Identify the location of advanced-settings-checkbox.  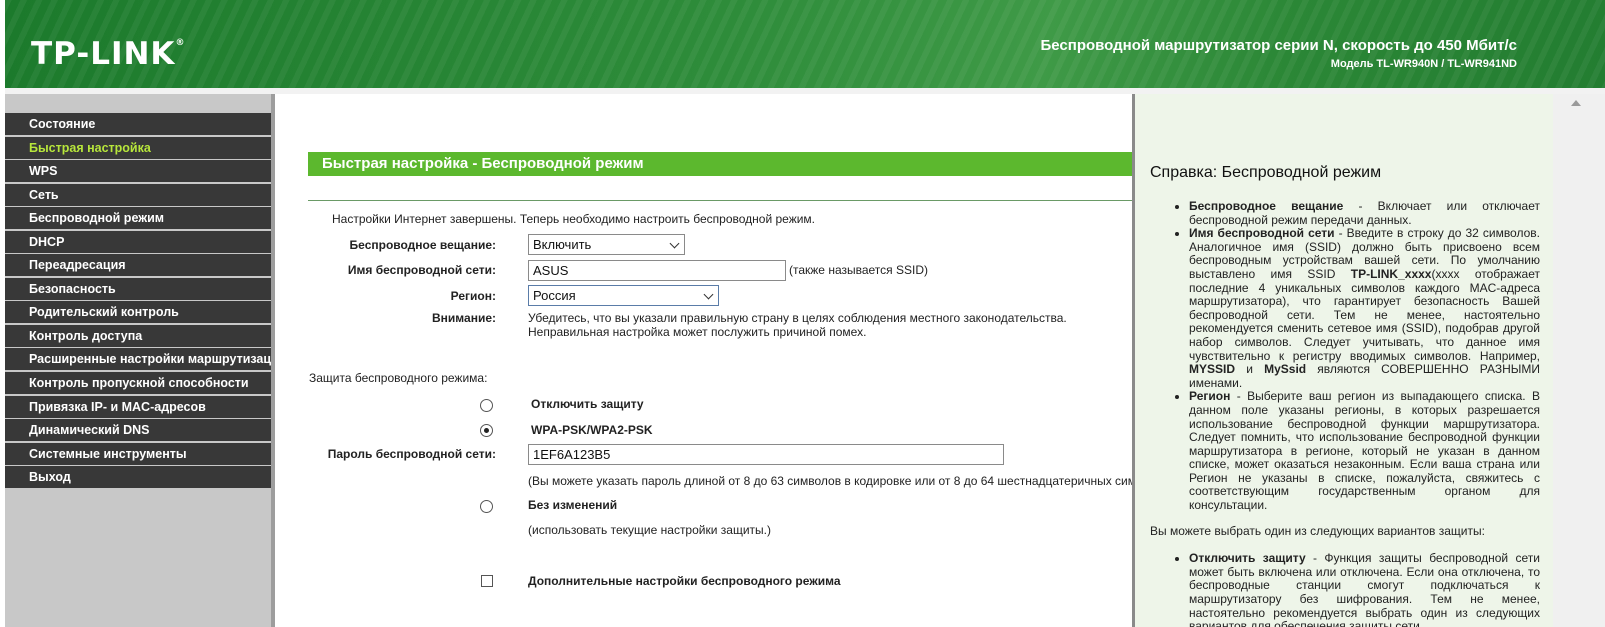
(487, 581).